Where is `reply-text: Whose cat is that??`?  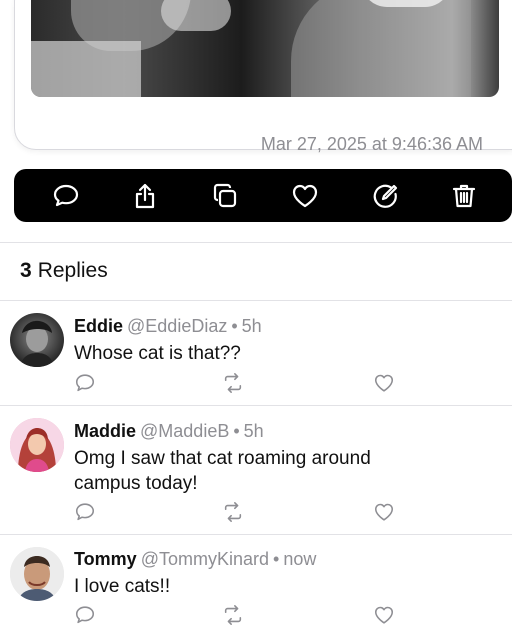 reply-text: Whose cat is that?? is located at coordinates (157, 353).